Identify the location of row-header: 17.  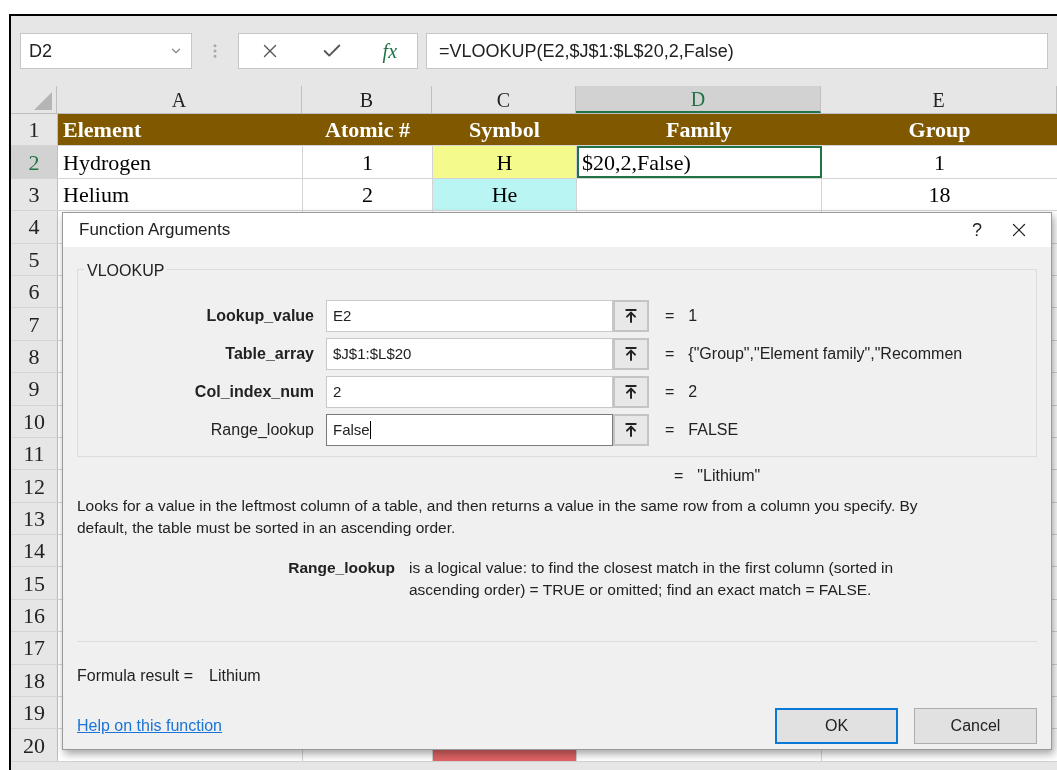
(34, 648).